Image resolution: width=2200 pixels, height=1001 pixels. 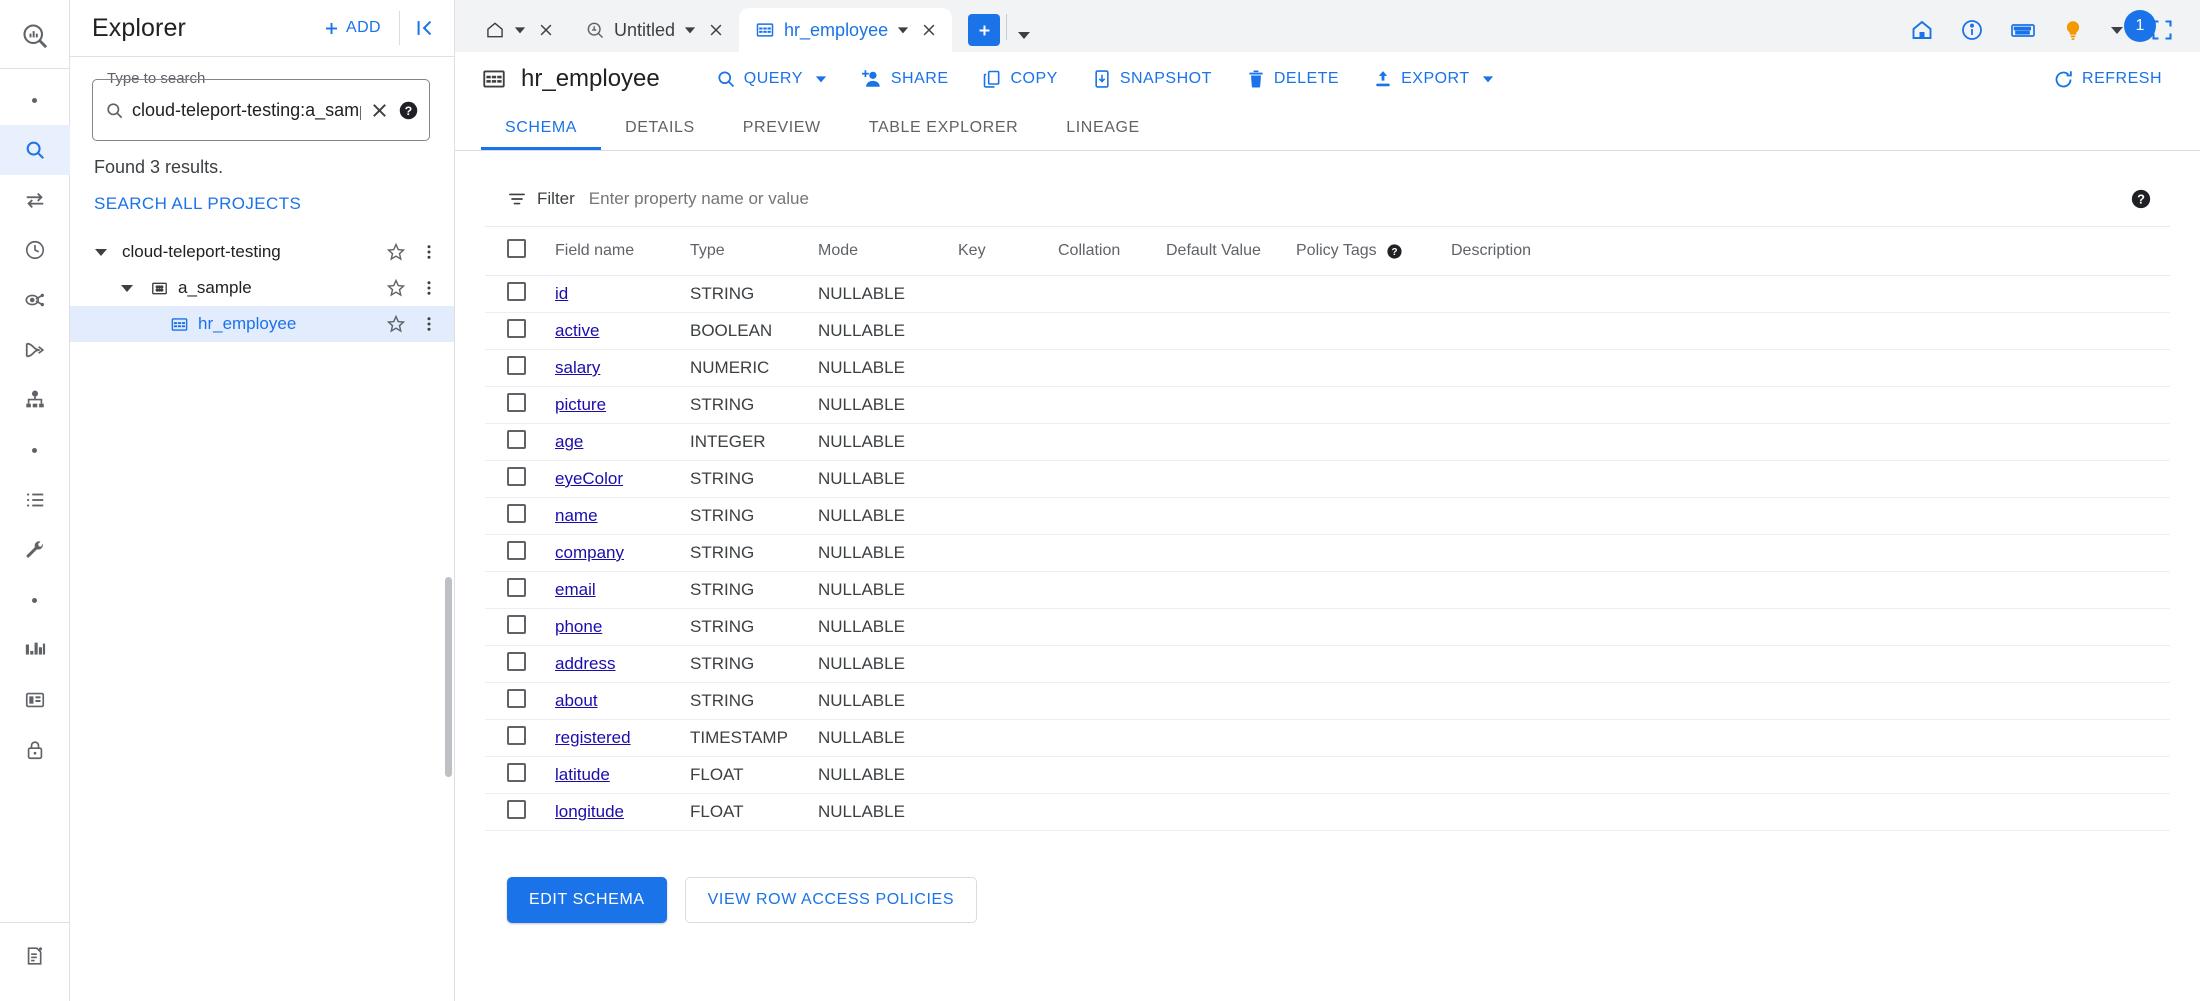 I want to click on table-row: registered TIMESTAMP NULLABLE, so click(x=1327, y=738).